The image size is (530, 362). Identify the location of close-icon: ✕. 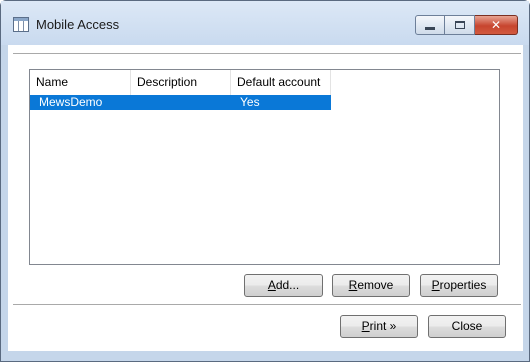
(496, 25).